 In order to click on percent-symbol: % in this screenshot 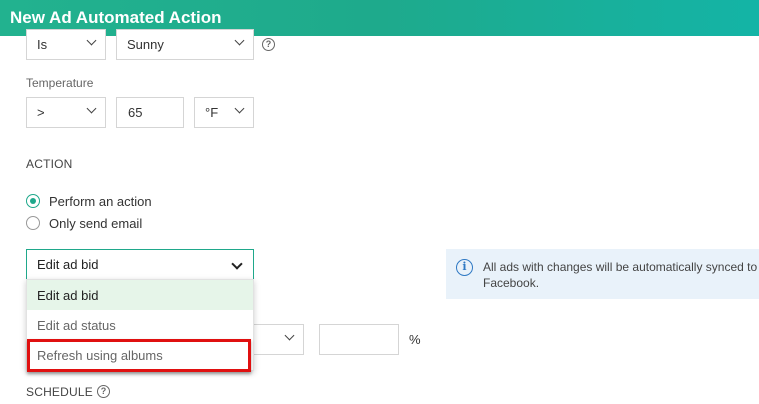, I will do `click(415, 339)`.